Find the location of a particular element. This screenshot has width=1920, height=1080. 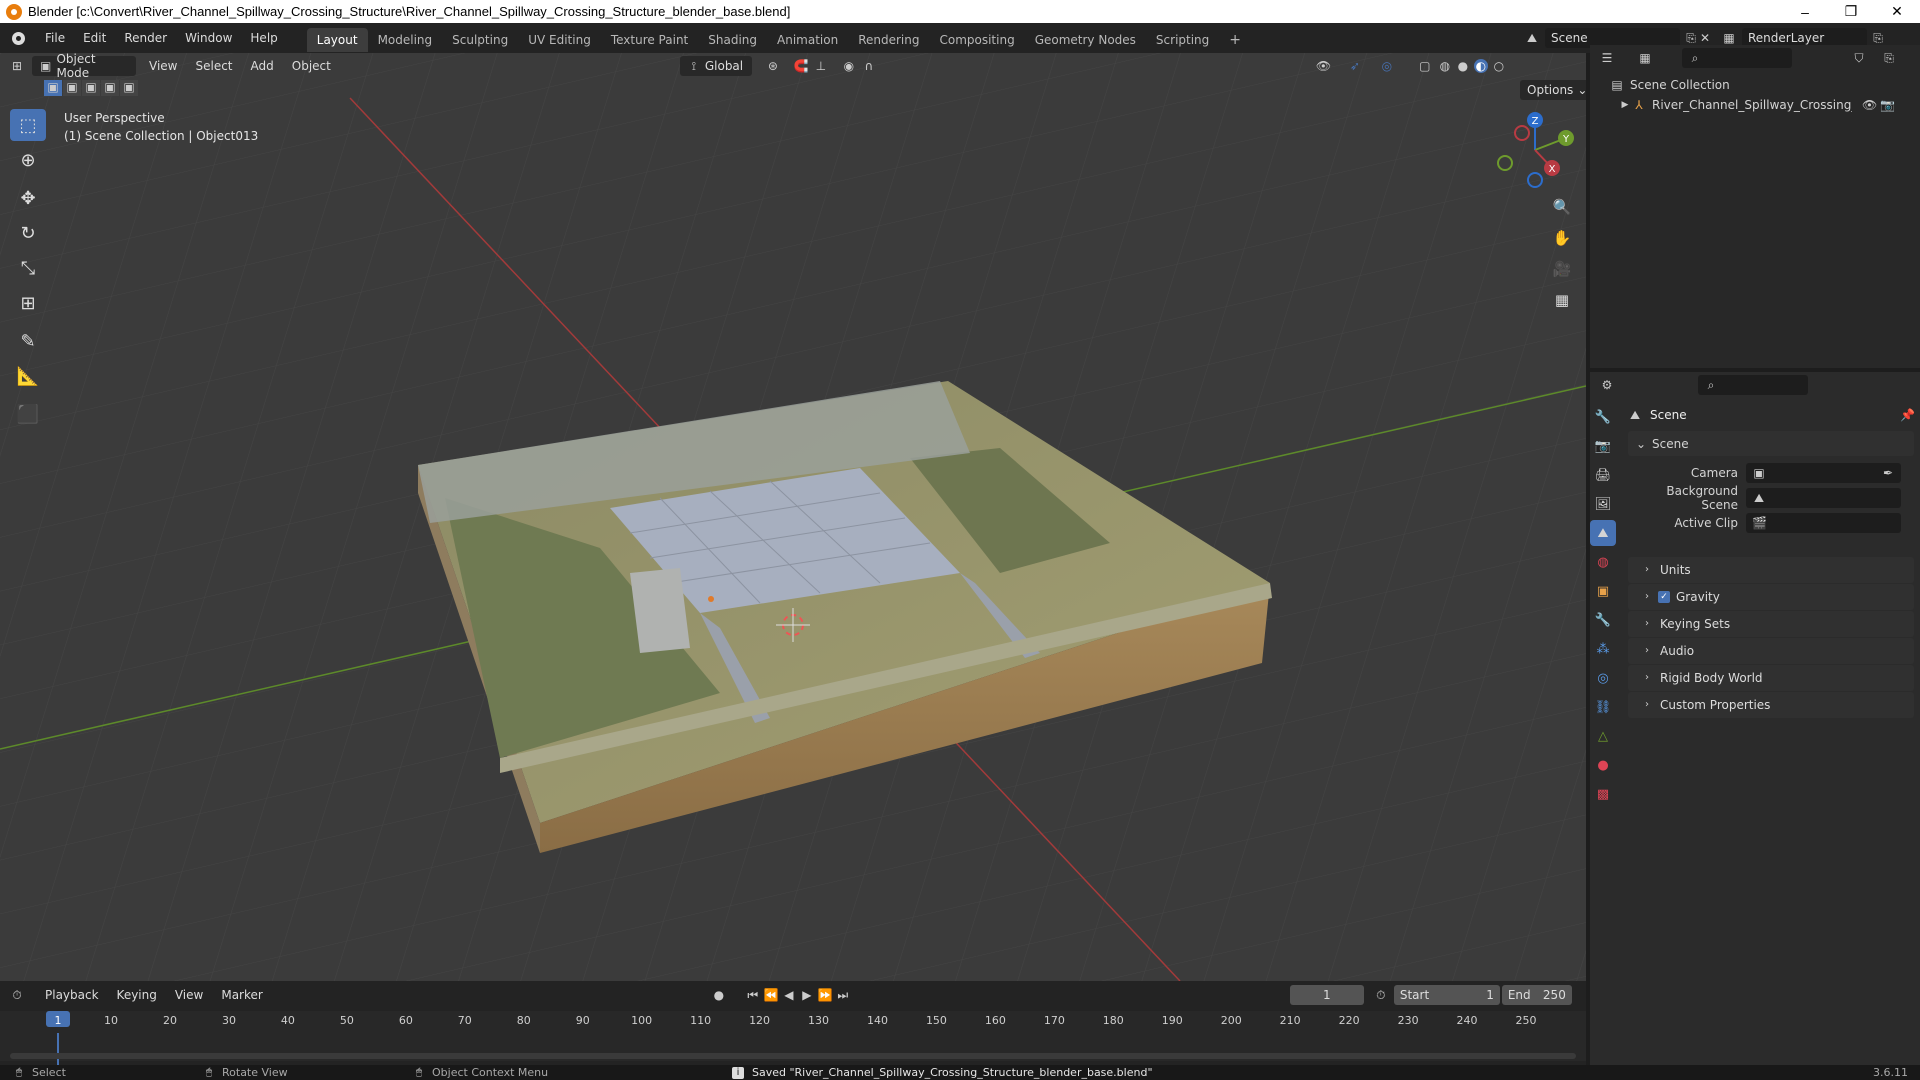

move-tool-icon: ✥ is located at coordinates (28, 198).